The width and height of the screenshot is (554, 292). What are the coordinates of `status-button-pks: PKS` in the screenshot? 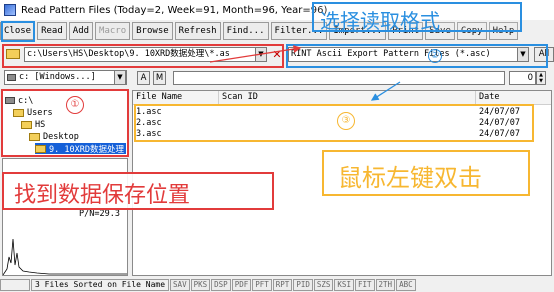 It's located at (200, 285).